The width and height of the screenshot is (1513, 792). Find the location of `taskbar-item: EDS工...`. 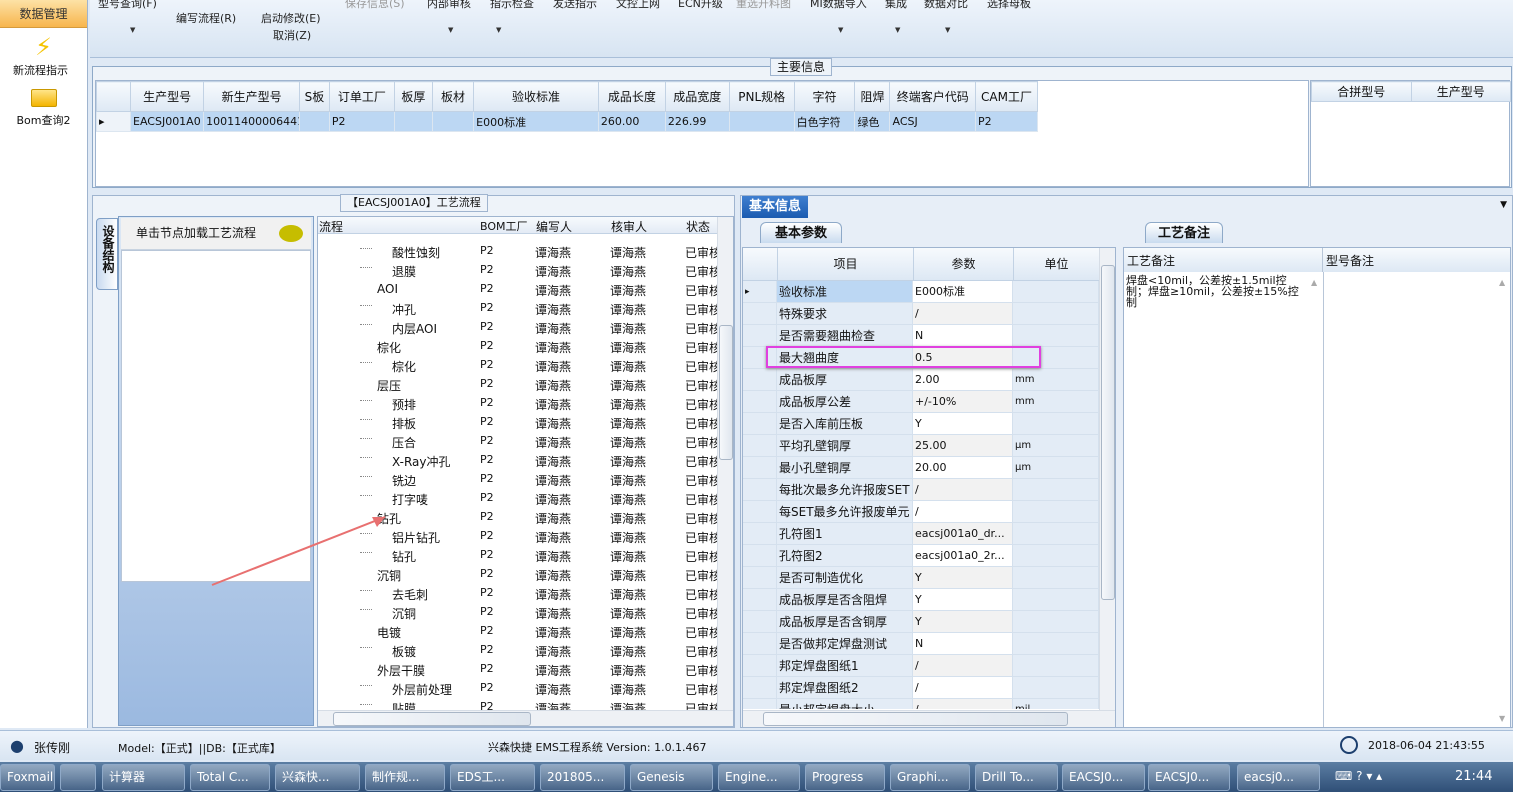

taskbar-item: EDS工... is located at coordinates (492, 777).